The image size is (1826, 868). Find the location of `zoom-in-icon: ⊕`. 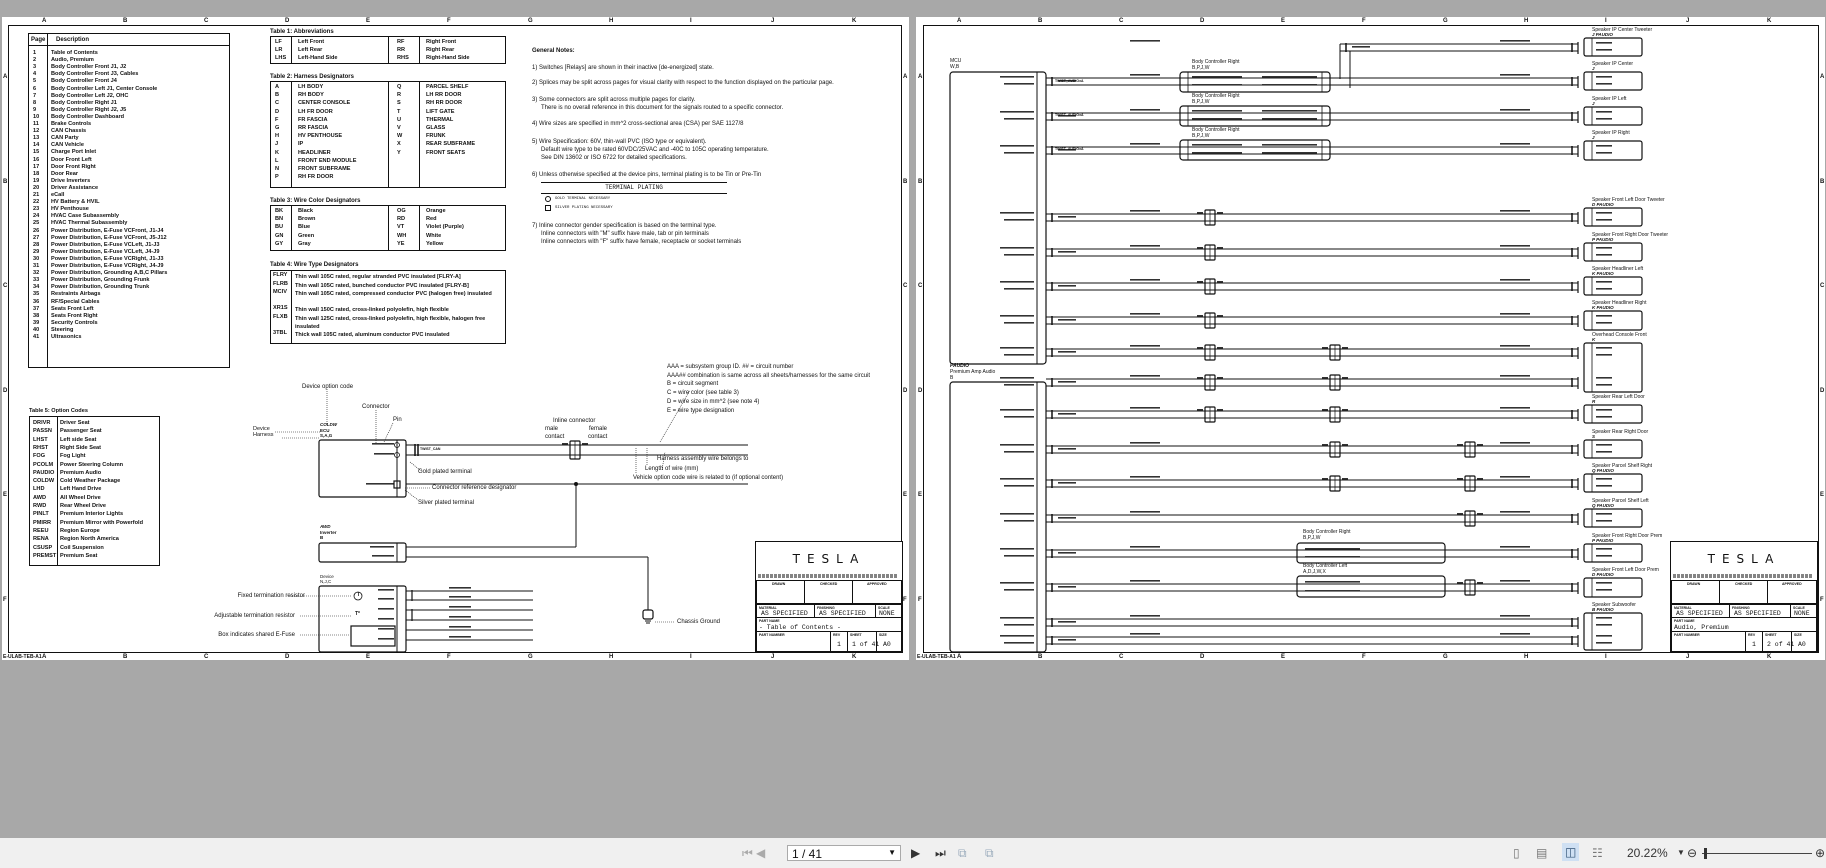

zoom-in-icon: ⊕ is located at coordinates (1820, 853).